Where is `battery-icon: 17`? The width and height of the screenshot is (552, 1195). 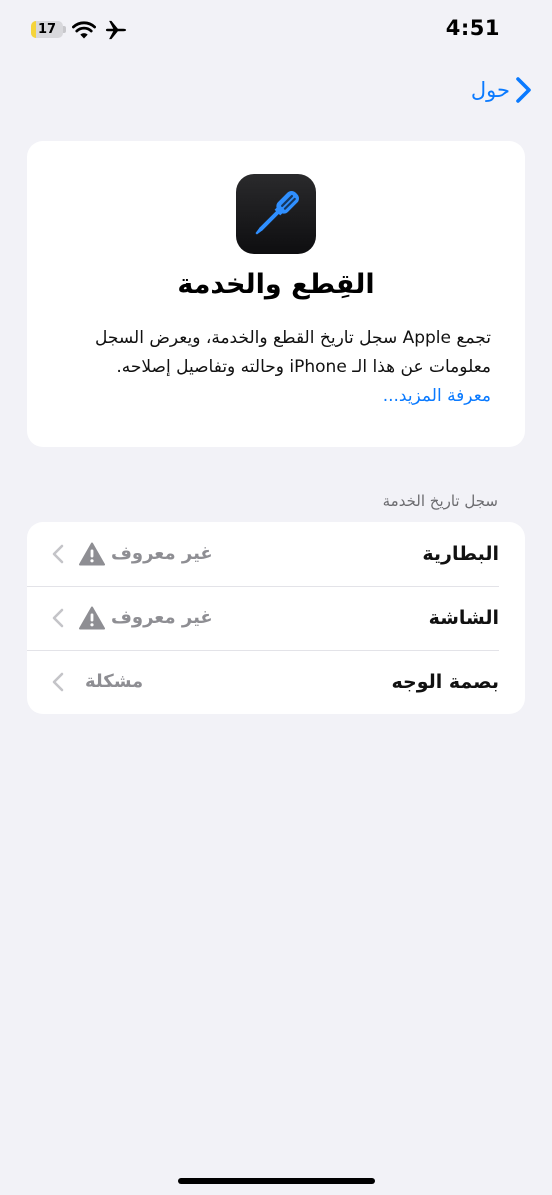 battery-icon: 17 is located at coordinates (47, 29).